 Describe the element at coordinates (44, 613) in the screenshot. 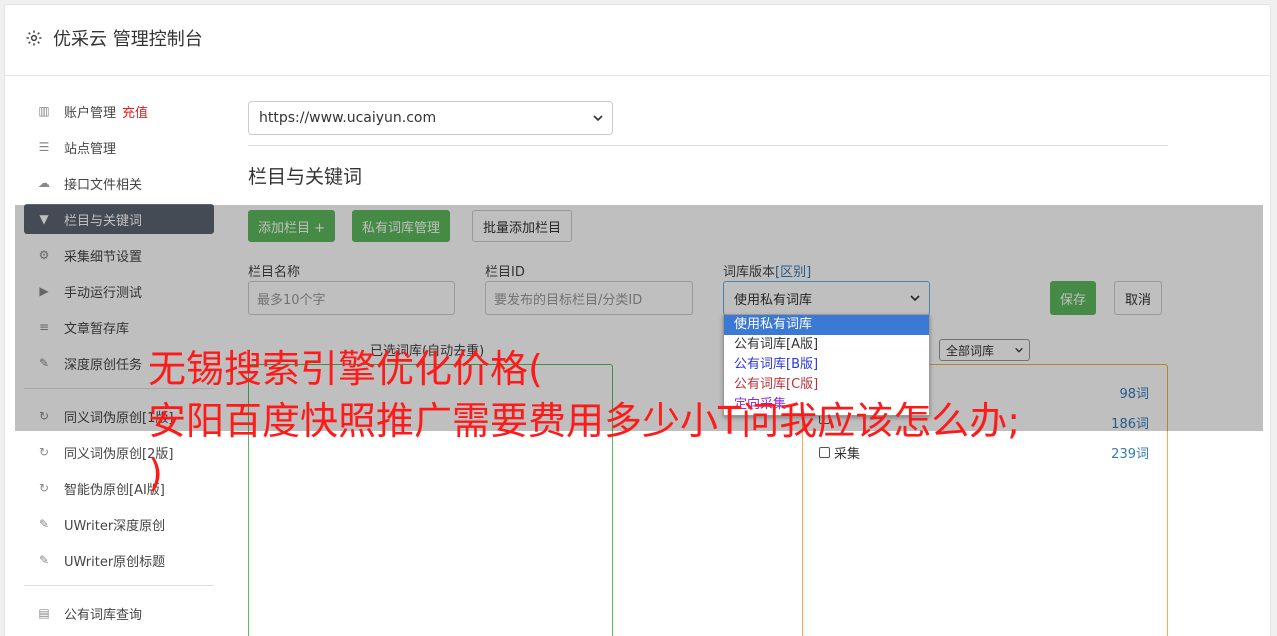

I see `book-icon: ▤` at that location.